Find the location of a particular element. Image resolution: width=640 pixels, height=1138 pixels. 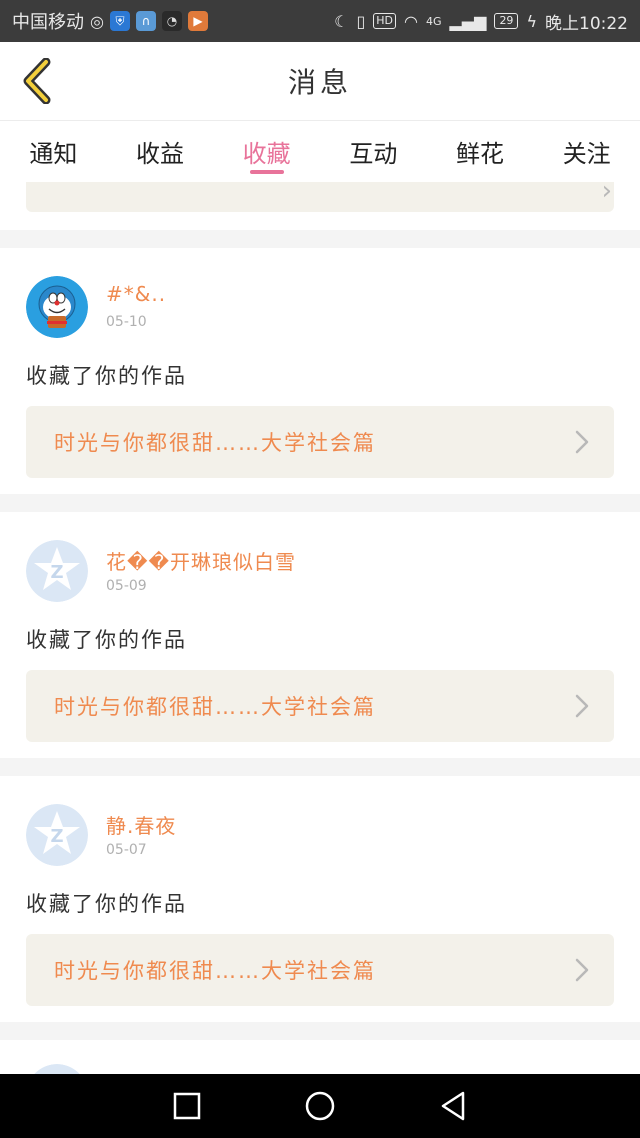

clock: 晚上10:22 is located at coordinates (586, 23).